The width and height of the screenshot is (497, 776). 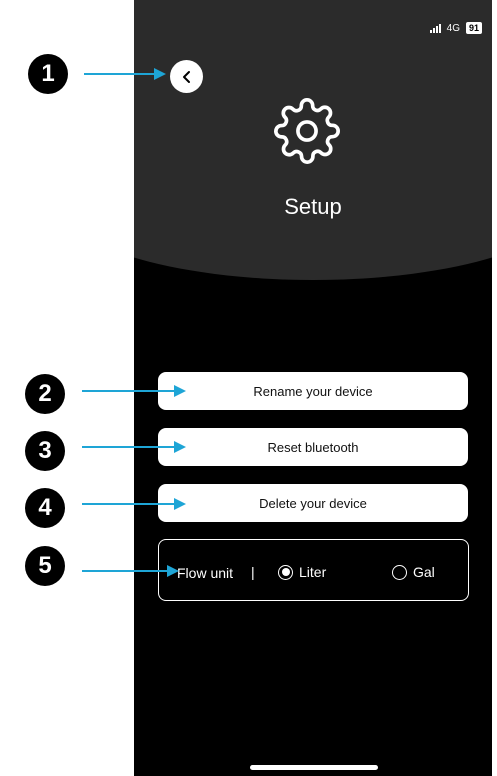 I want to click on flow-unit-label: Flow unit, so click(x=205, y=573).